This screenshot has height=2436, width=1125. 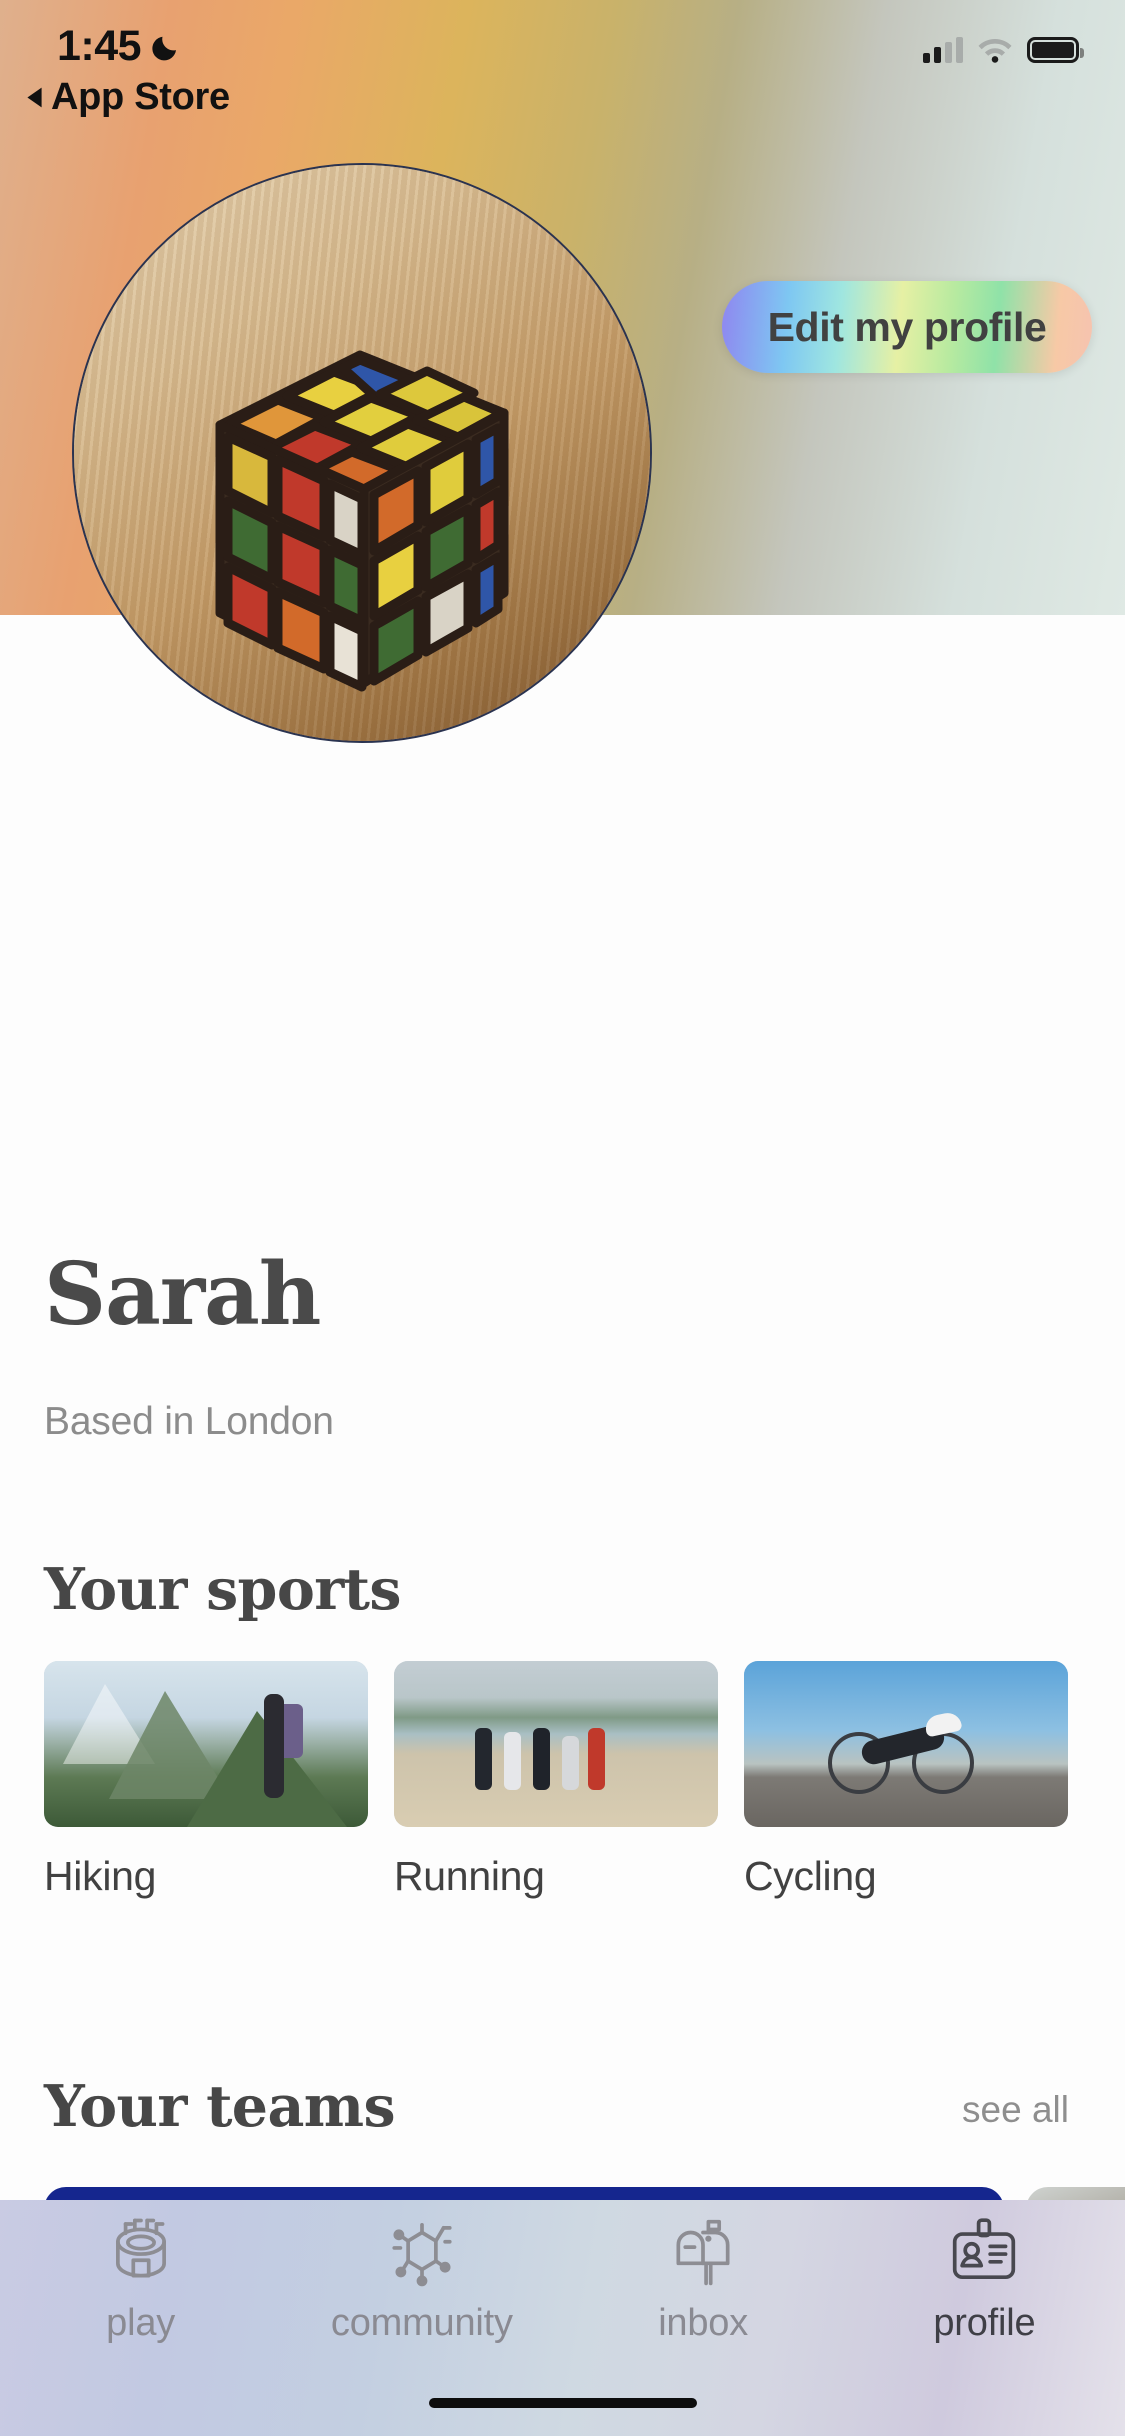 I want to click on back-to-app-store-link: App Store, so click(x=128, y=97).